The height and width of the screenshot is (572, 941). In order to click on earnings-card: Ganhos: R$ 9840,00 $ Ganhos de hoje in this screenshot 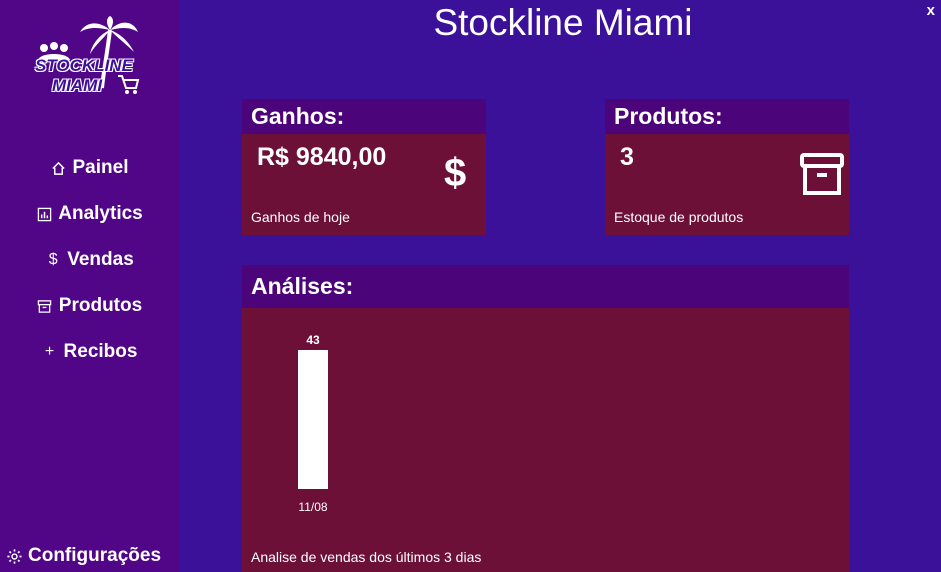, I will do `click(364, 167)`.